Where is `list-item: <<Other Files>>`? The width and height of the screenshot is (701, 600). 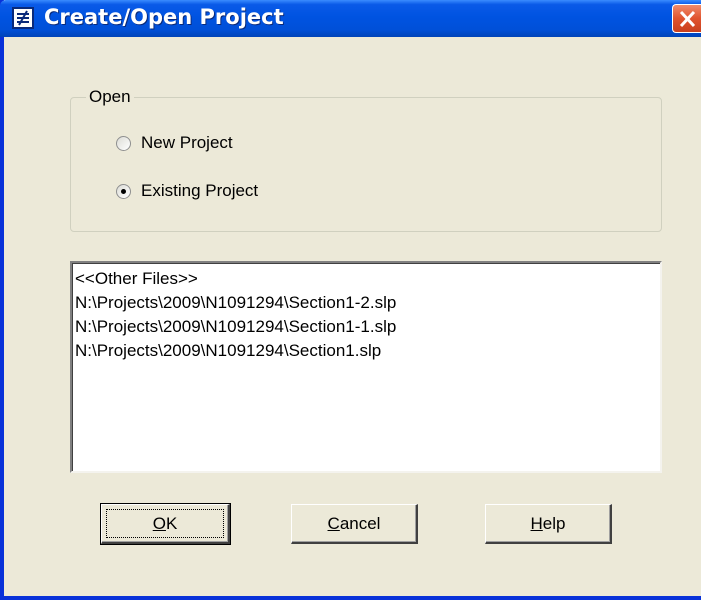
list-item: <<Other Files>> is located at coordinates (366, 279).